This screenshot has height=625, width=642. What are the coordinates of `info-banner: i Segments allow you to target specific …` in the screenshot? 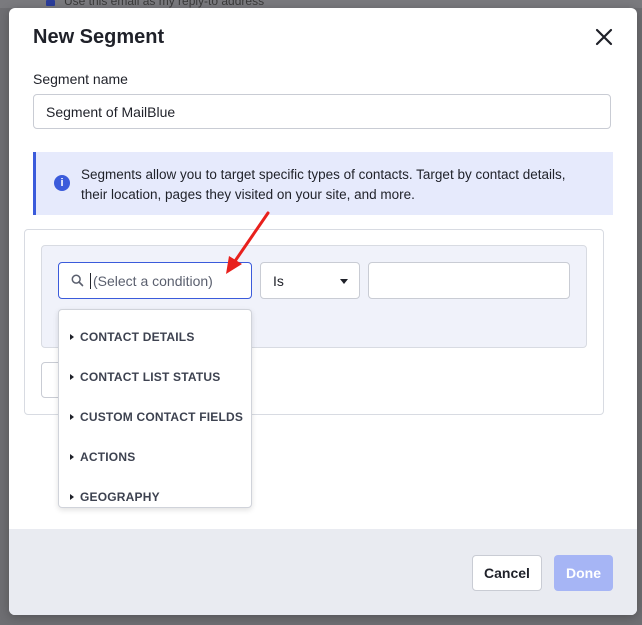 It's located at (323, 183).